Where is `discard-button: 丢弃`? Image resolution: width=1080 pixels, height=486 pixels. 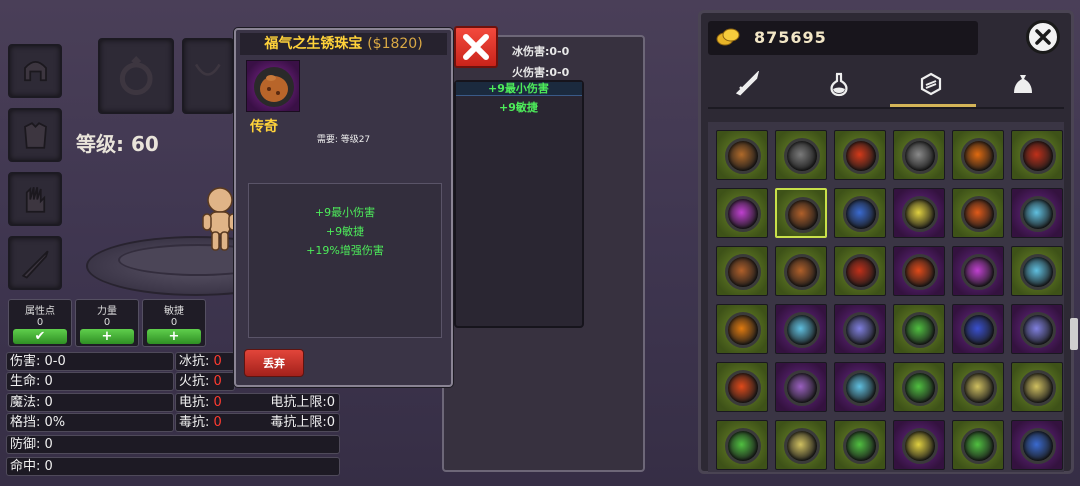
discard-button: 丢弃 is located at coordinates (274, 363).